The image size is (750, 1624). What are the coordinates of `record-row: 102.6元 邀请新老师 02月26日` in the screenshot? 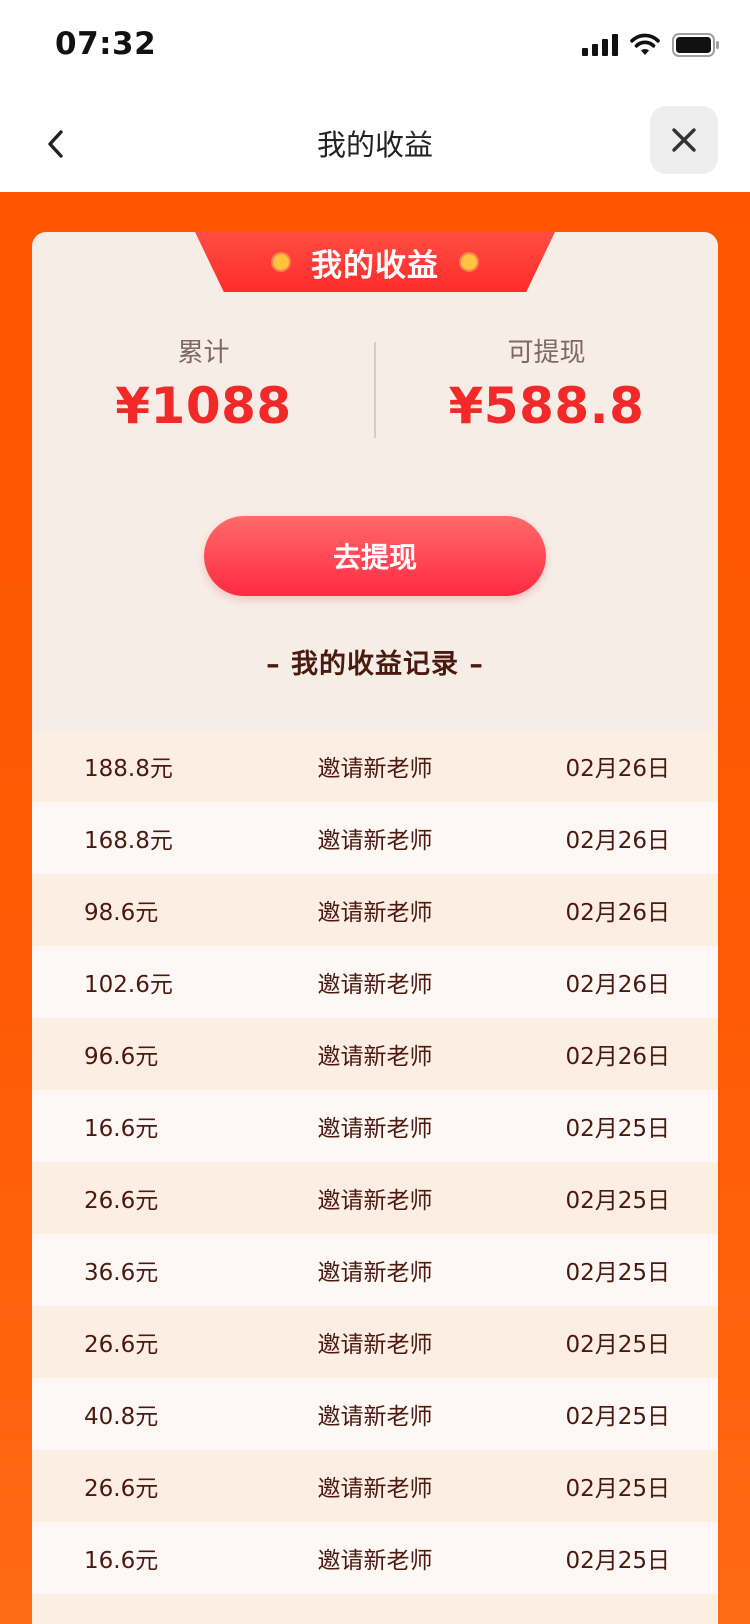 It's located at (375, 982).